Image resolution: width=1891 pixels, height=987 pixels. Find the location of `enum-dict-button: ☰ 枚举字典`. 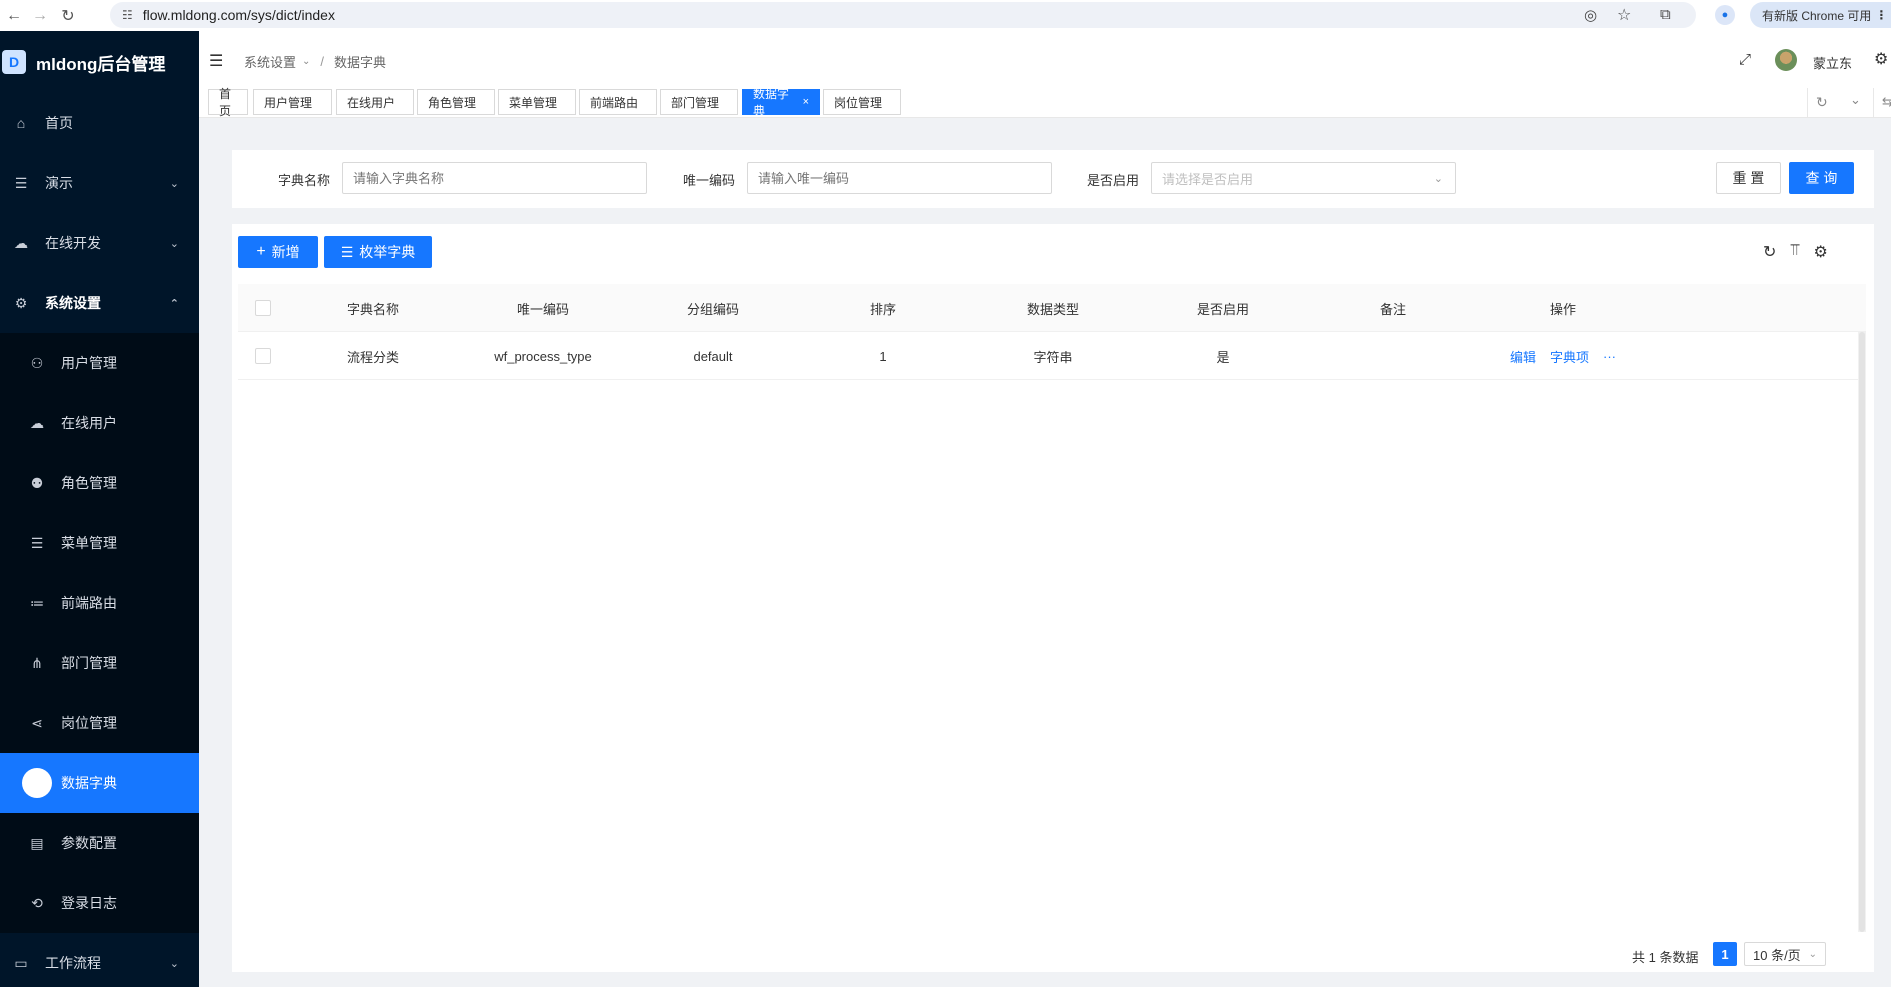

enum-dict-button: ☰ 枚举字典 is located at coordinates (378, 252).